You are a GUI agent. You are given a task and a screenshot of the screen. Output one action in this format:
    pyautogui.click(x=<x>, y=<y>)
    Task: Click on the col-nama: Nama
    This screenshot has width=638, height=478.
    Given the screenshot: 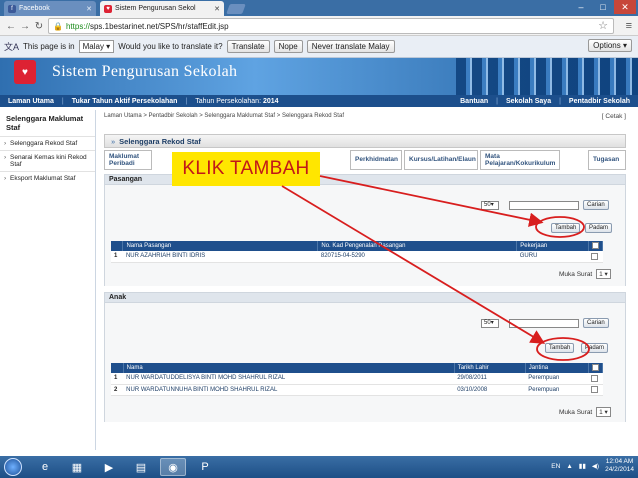 What is the action you would take?
    pyautogui.click(x=289, y=368)
    